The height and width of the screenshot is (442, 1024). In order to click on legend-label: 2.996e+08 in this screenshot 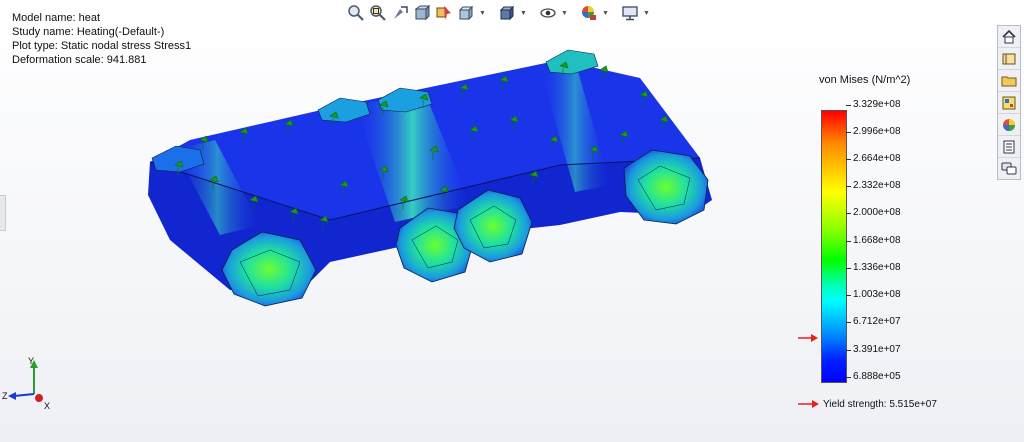, I will do `click(873, 131)`.